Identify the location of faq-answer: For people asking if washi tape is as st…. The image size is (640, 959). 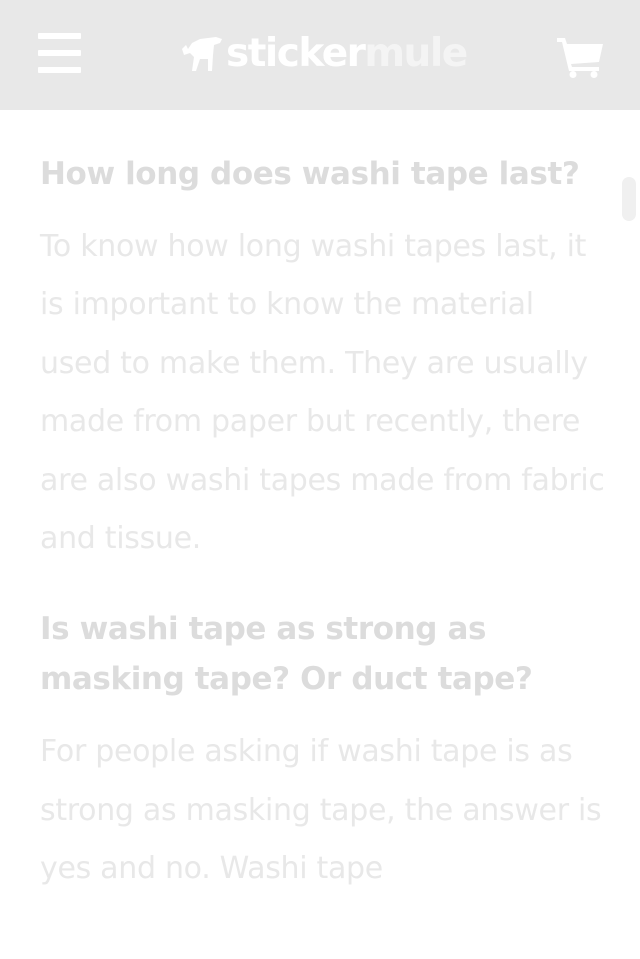
(321, 810).